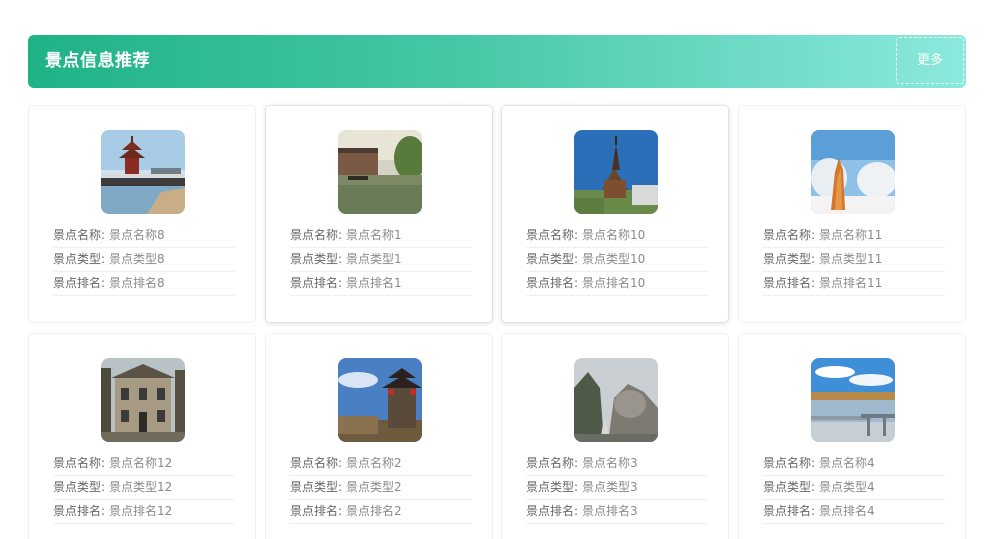 Image resolution: width=987 pixels, height=539 pixels. I want to click on lake-boardwalk-photo, so click(853, 400).